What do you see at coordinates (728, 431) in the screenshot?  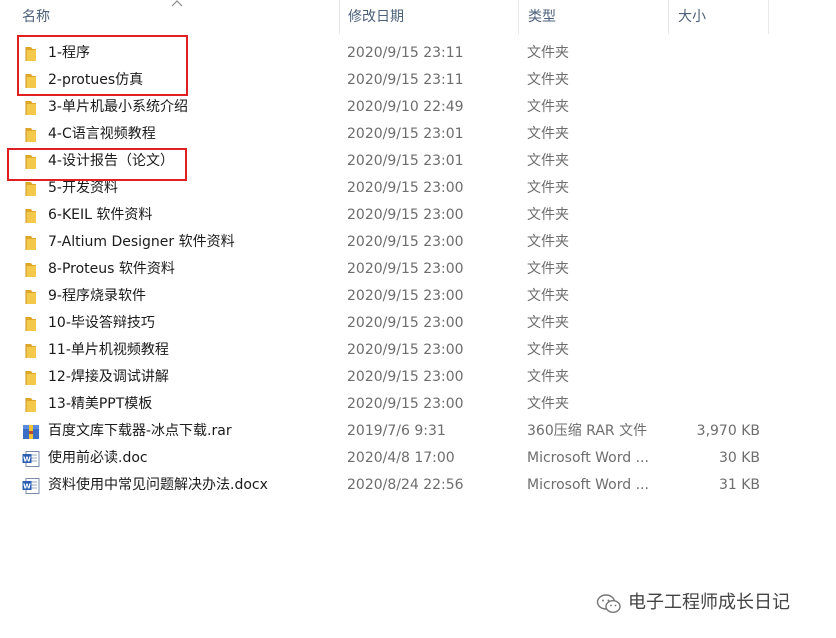 I see `file-size: 3,970 KB` at bounding box center [728, 431].